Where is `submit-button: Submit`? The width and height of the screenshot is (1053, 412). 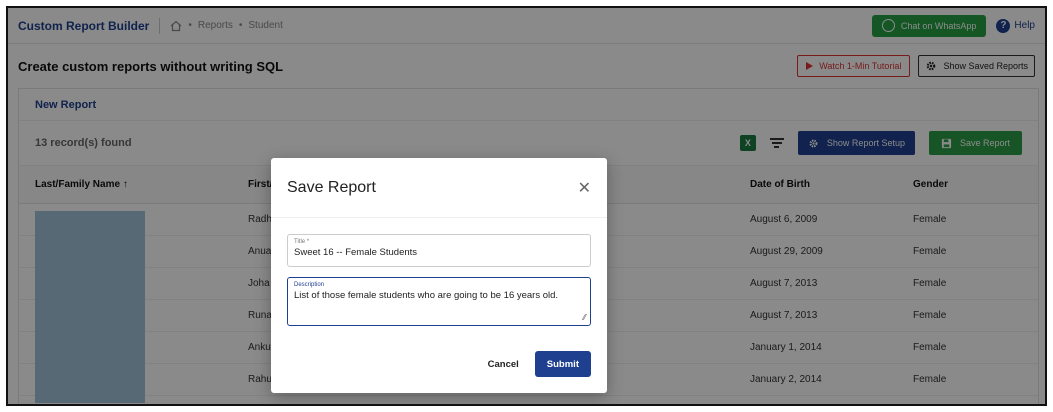 submit-button: Submit is located at coordinates (562, 364).